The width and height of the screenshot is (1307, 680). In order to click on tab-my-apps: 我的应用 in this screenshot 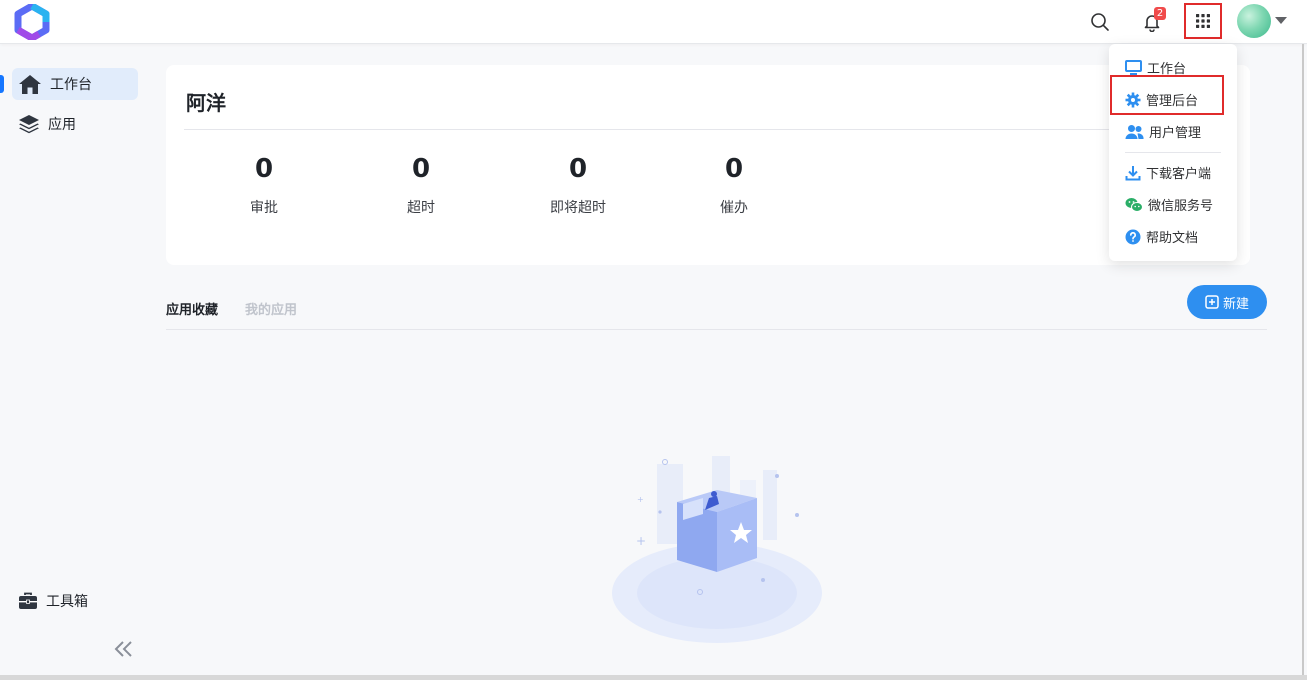, I will do `click(271, 308)`.